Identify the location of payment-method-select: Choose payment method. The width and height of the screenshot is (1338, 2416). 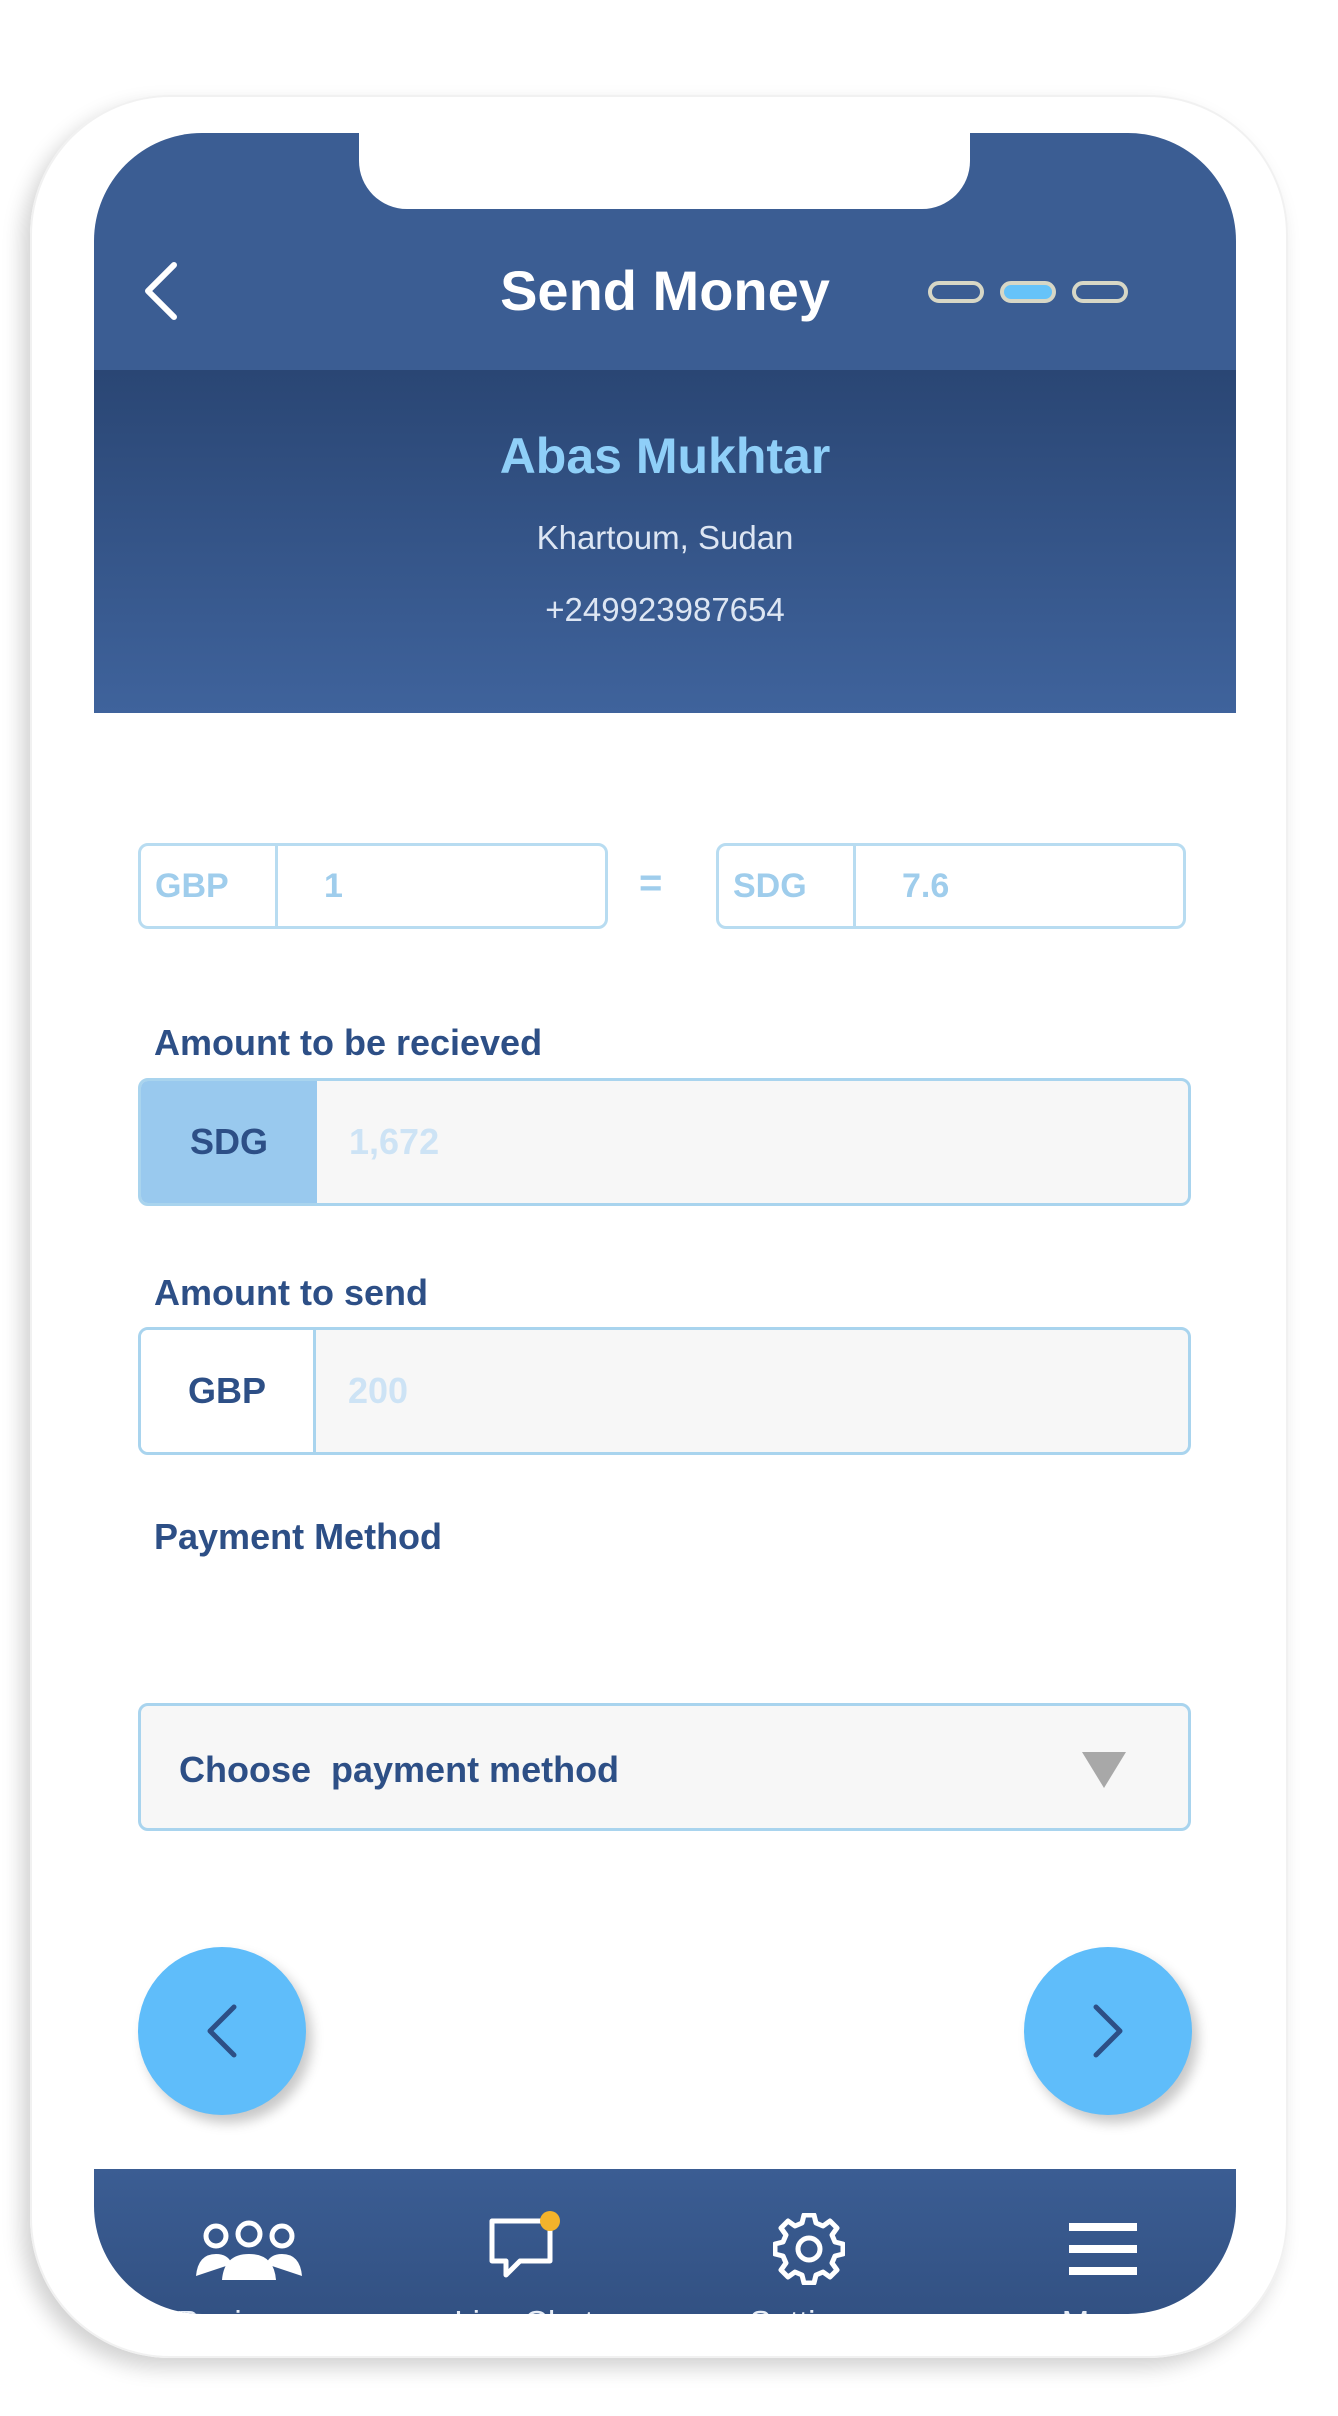
(664, 1767).